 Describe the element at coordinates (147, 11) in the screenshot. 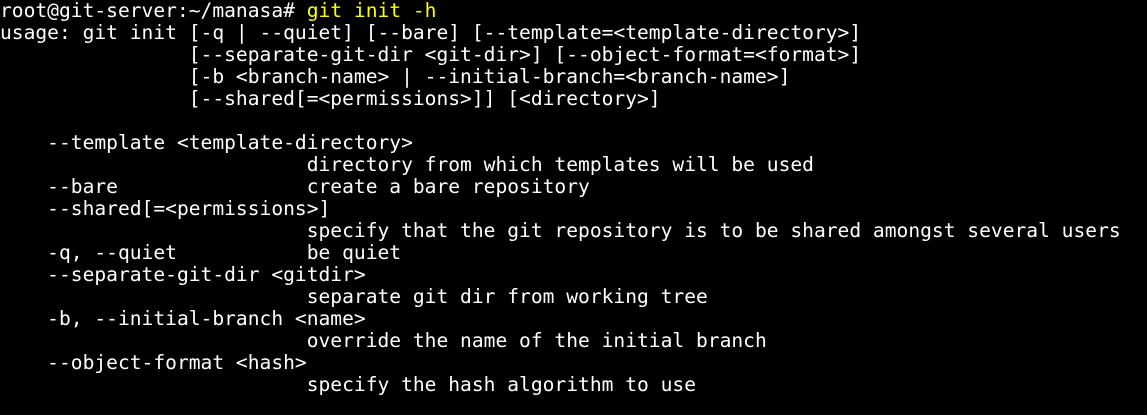

I see `shell-prompt: root@git-server:~/manasa#` at that location.